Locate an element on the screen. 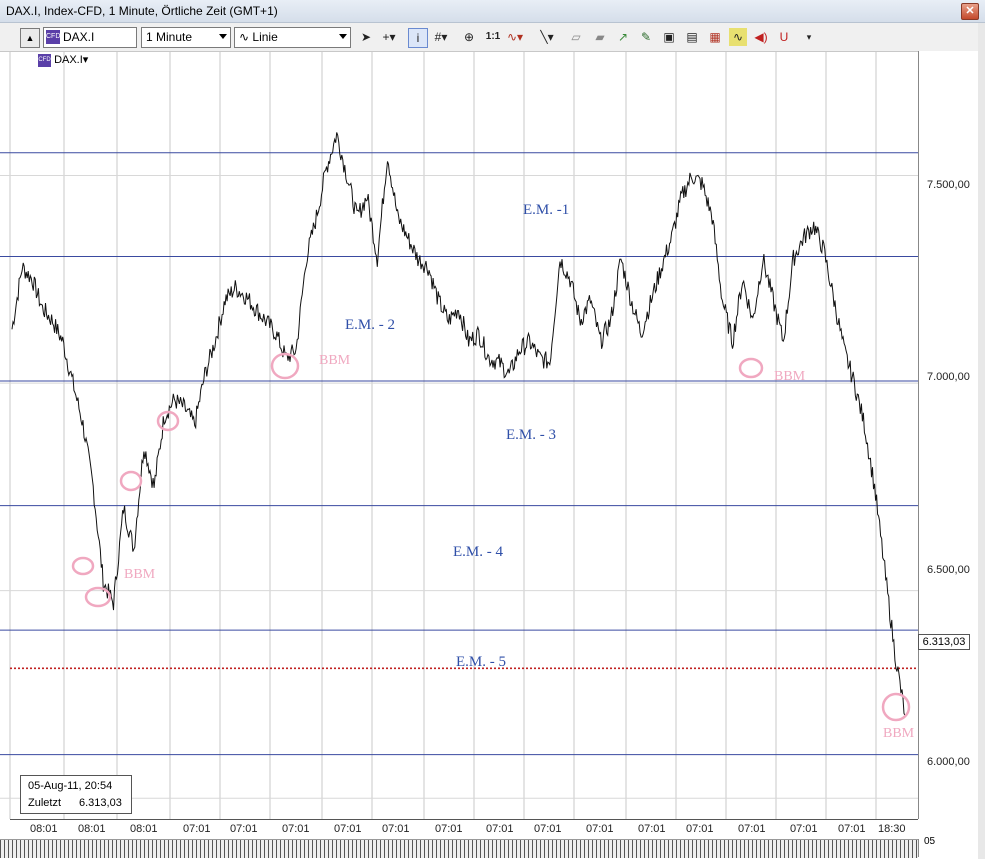  em-label: E.M. - 3 is located at coordinates (531, 435).